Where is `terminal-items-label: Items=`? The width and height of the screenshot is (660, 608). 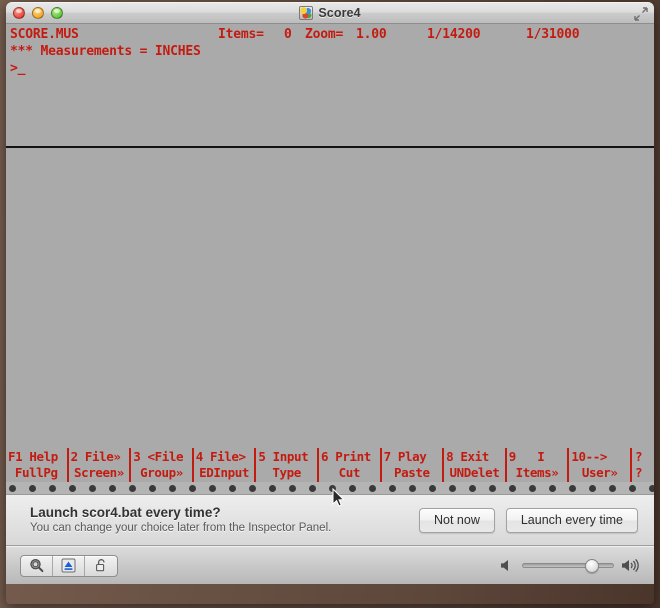 terminal-items-label: Items= is located at coordinates (241, 34).